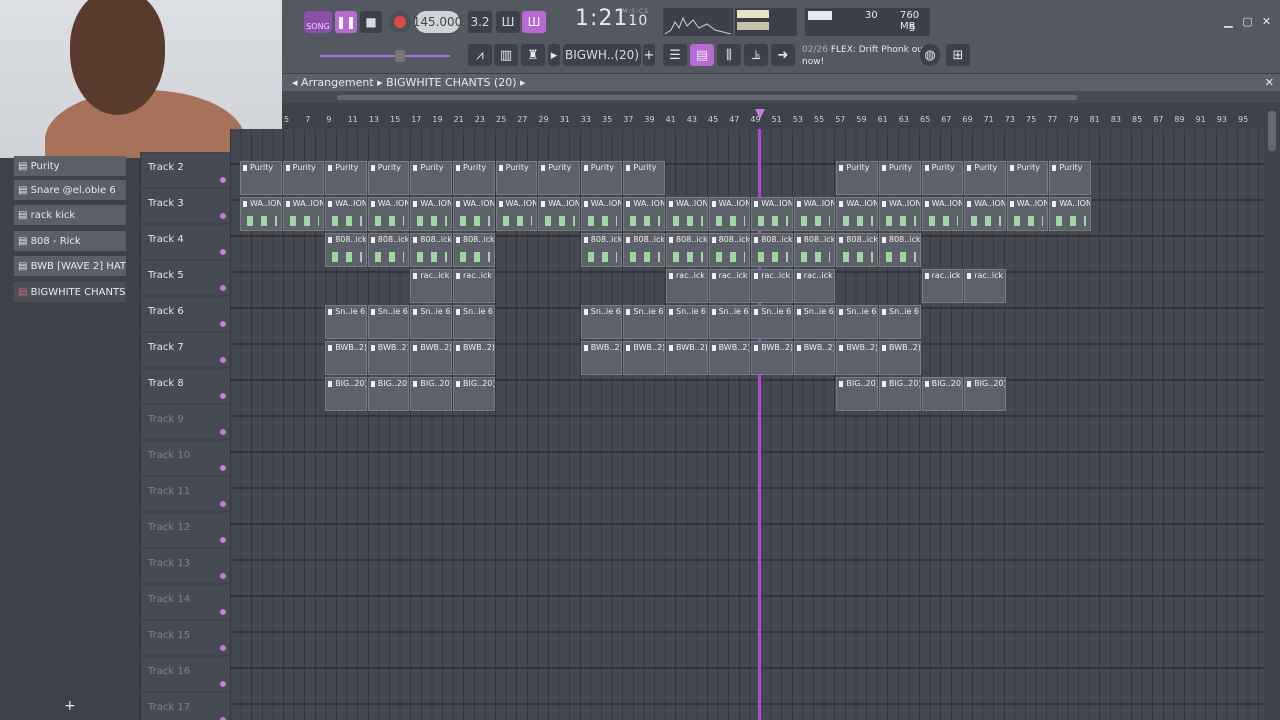 This screenshot has width=1280, height=720. I want to click on browser-button: ♜, so click(533, 55).